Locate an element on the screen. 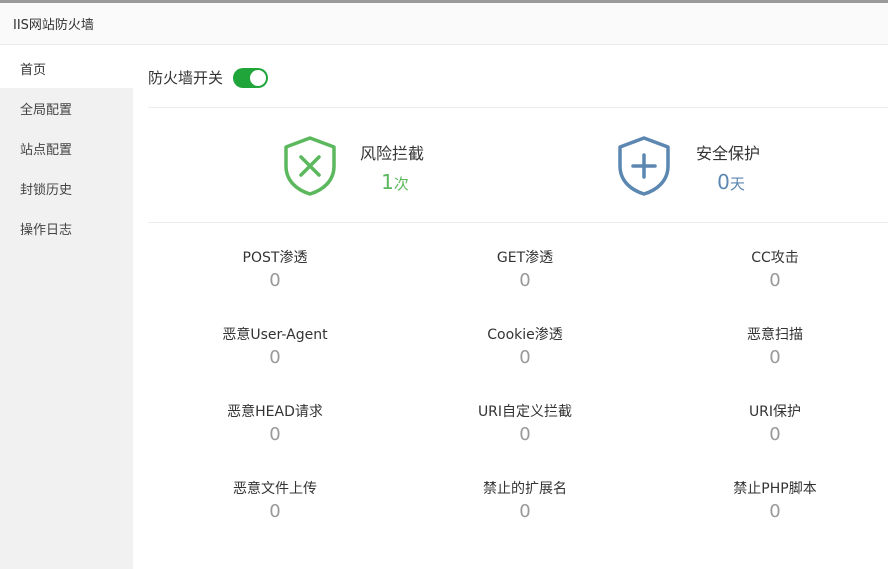 Image resolution: width=888 pixels, height=569 pixels. stat-label: CC攻击 is located at coordinates (775, 258).